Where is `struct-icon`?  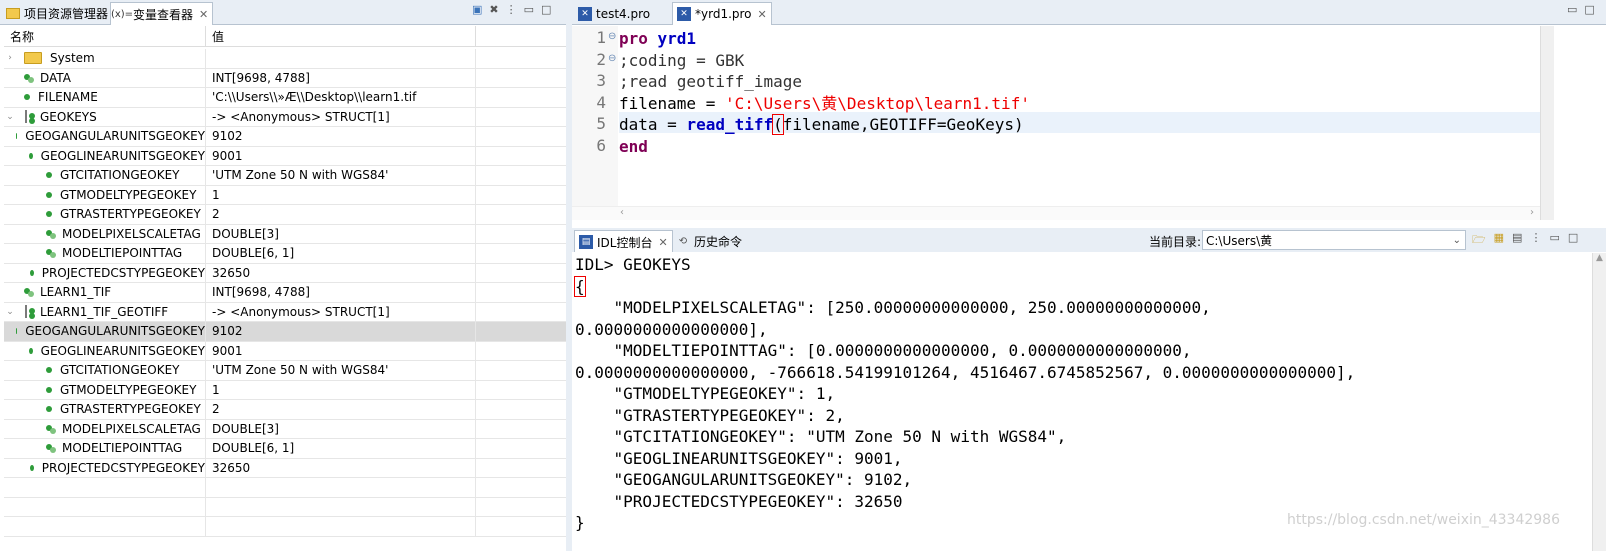
struct-icon is located at coordinates (30, 311).